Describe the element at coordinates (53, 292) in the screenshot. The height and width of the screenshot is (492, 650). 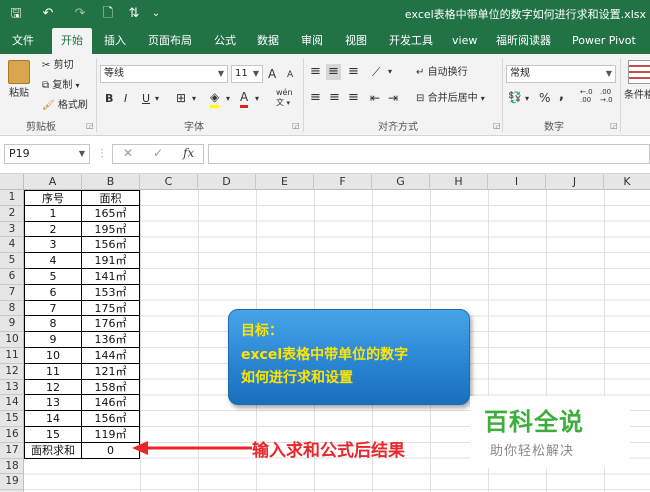
I see `table-cell: 6` at that location.